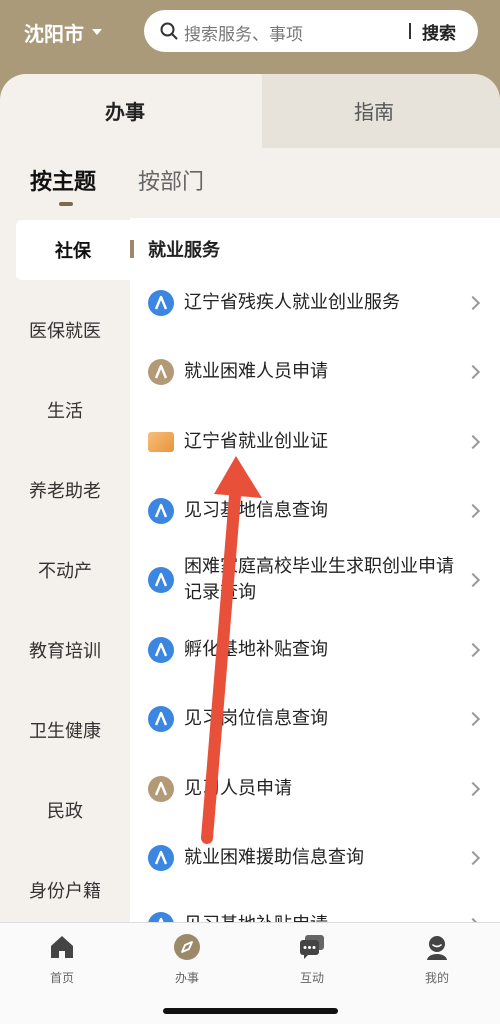  Describe the element at coordinates (97, 32) in the screenshot. I see `caret-down-icon` at that location.